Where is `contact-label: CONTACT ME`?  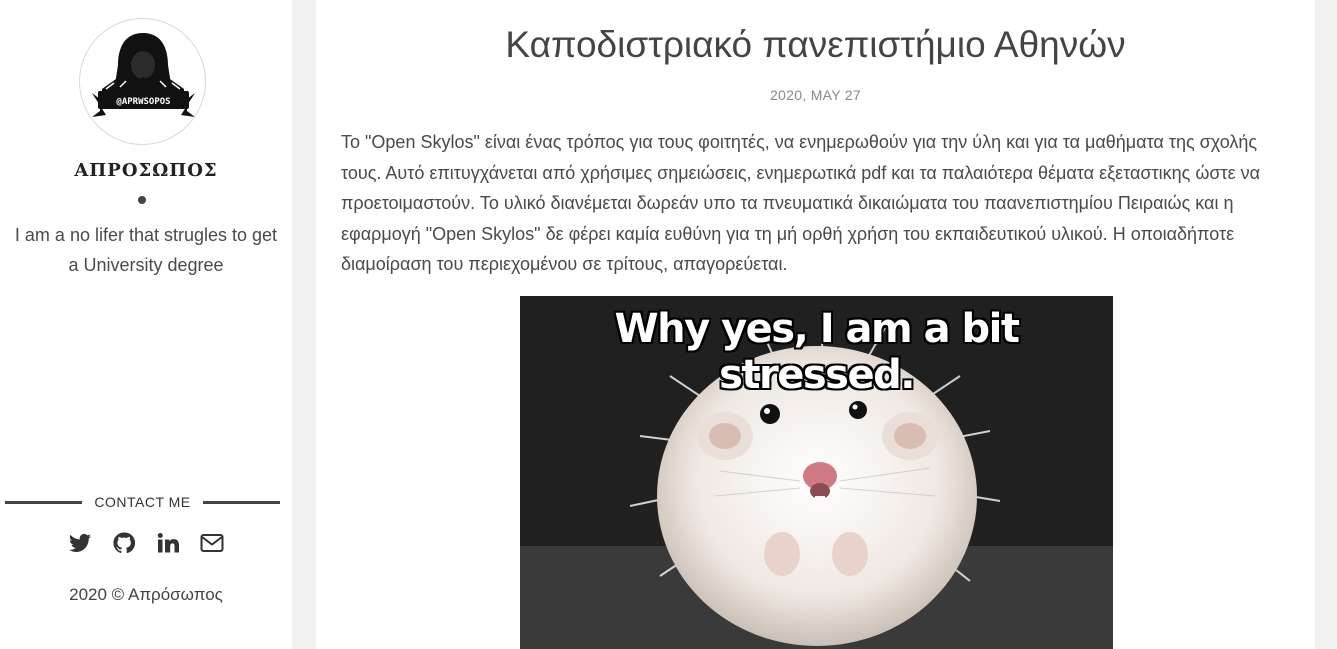
contact-label: CONTACT ME is located at coordinates (142, 502).